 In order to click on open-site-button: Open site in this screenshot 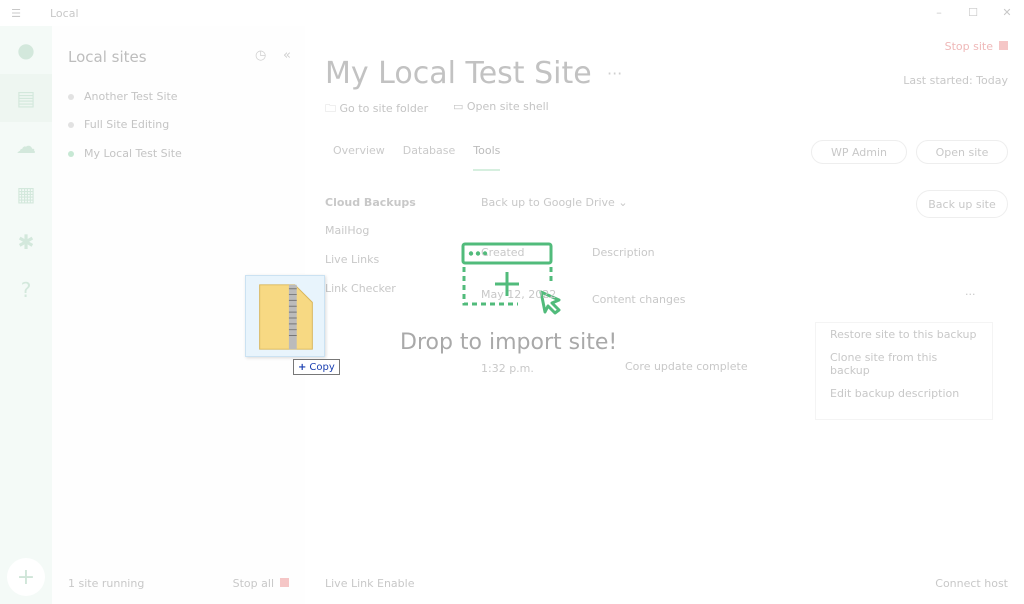, I will do `click(962, 152)`.